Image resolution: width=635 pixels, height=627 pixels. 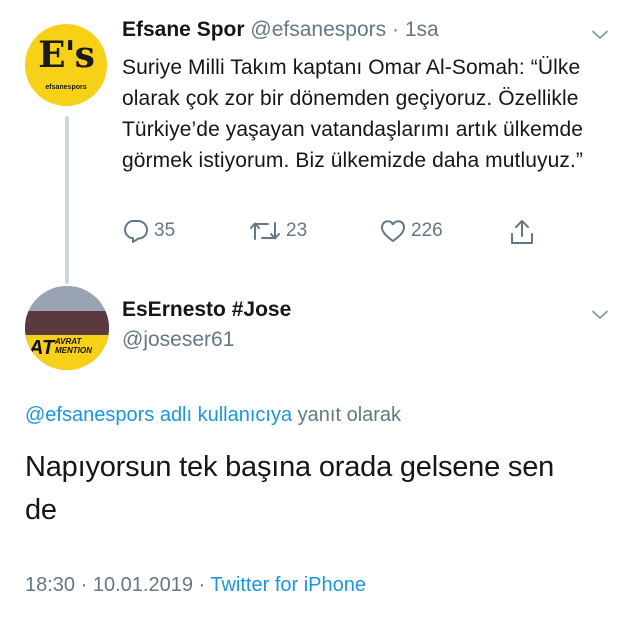 I want to click on tweet2-source-link: Twitter for iPhone, so click(x=288, y=585).